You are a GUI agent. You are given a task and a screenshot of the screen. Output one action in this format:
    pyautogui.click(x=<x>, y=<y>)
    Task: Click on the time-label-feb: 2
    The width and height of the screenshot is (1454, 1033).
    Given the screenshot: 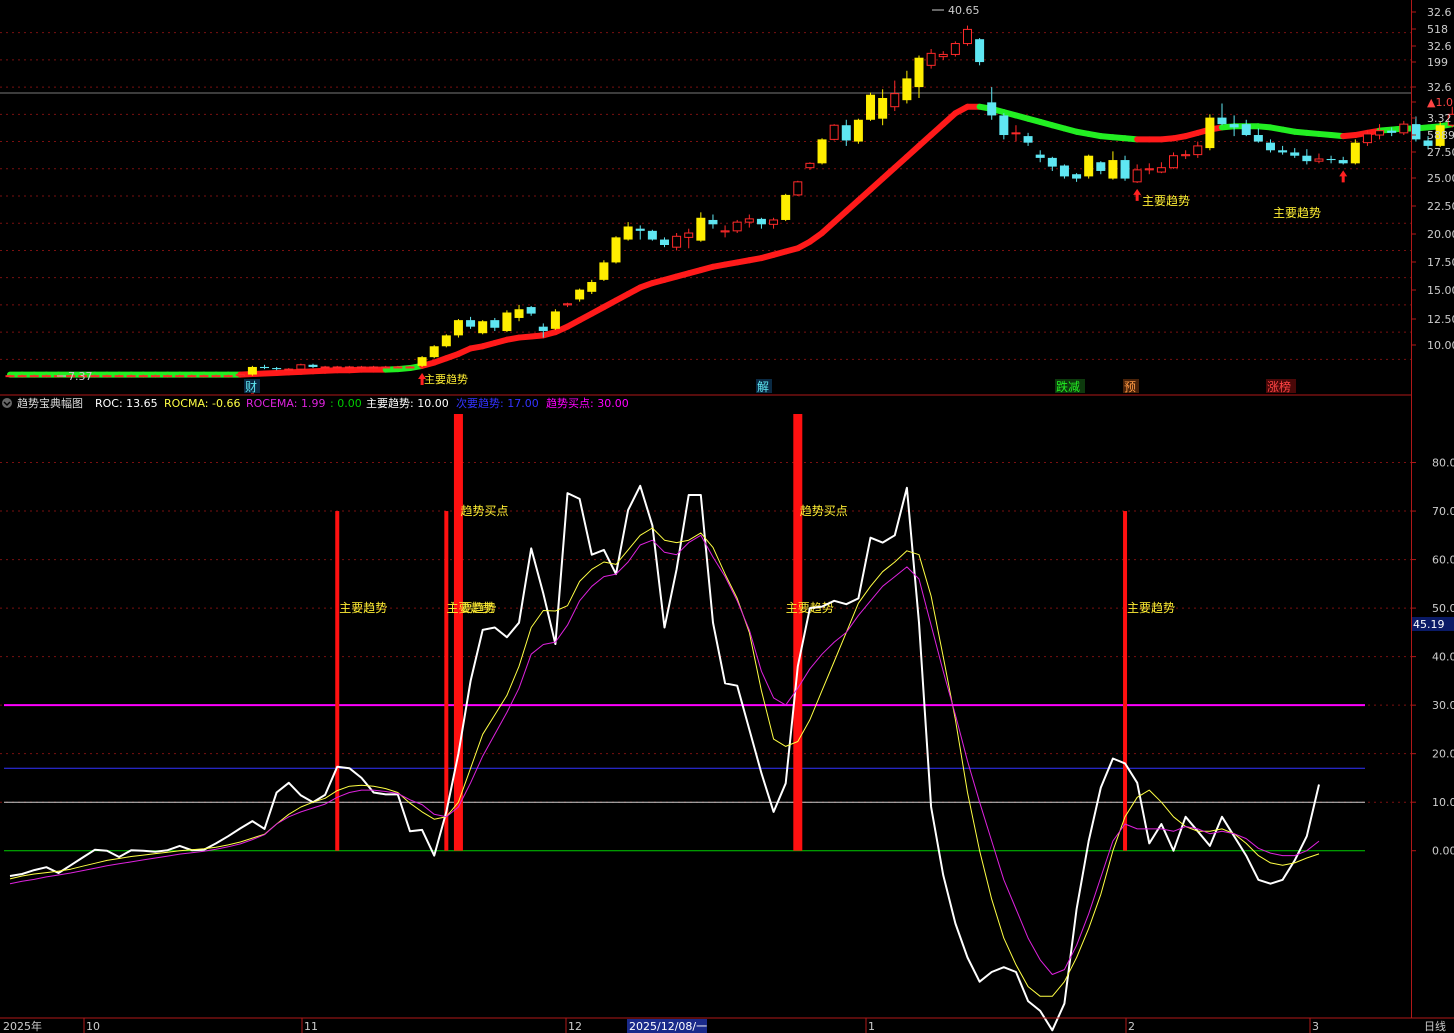 What is the action you would take?
    pyautogui.click(x=1131, y=1026)
    